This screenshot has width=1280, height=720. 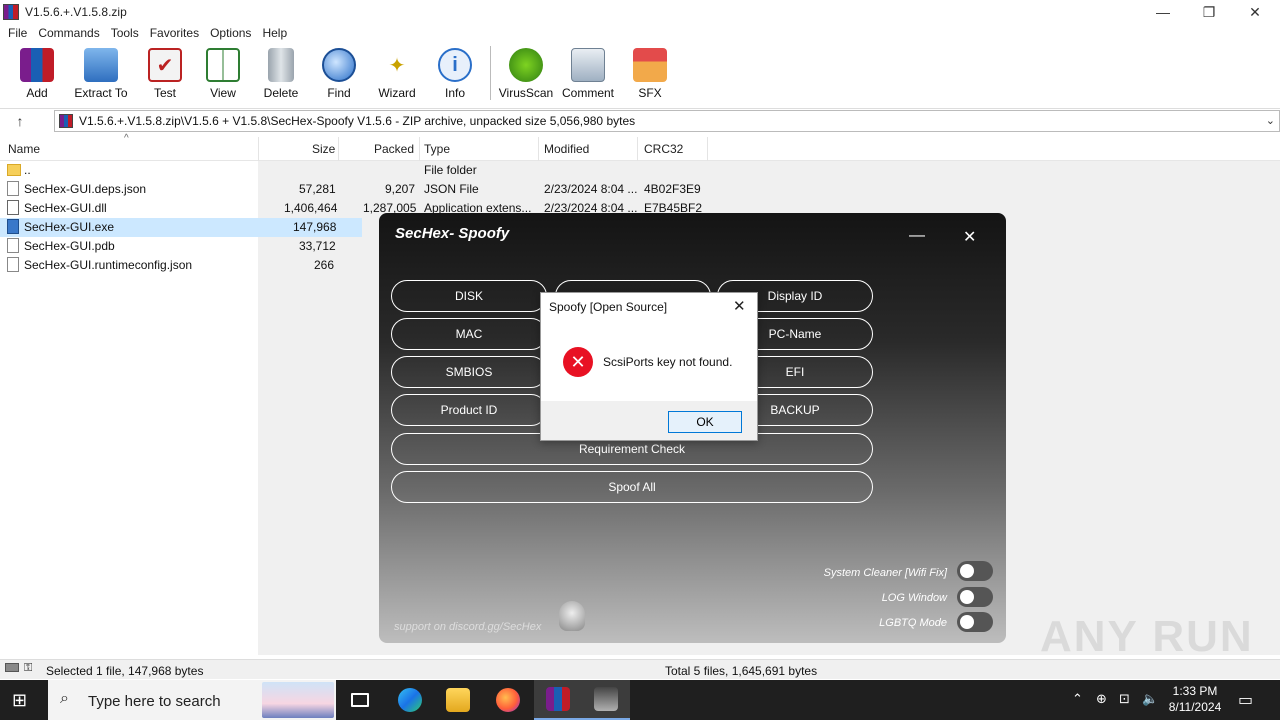 I want to click on clock-date: 8/11/2024, so click(x=1195, y=707).